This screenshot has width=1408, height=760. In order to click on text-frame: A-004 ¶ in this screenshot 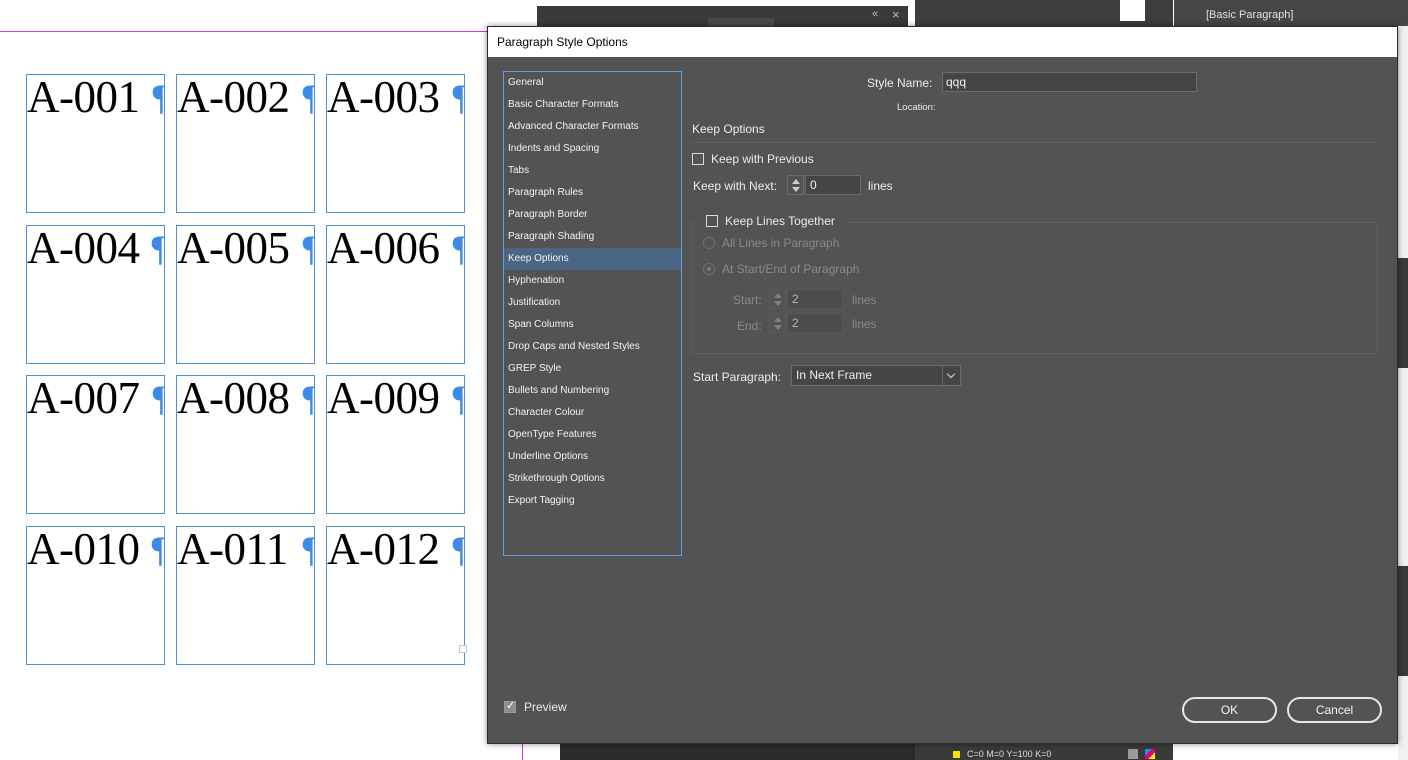, I will do `click(95, 294)`.